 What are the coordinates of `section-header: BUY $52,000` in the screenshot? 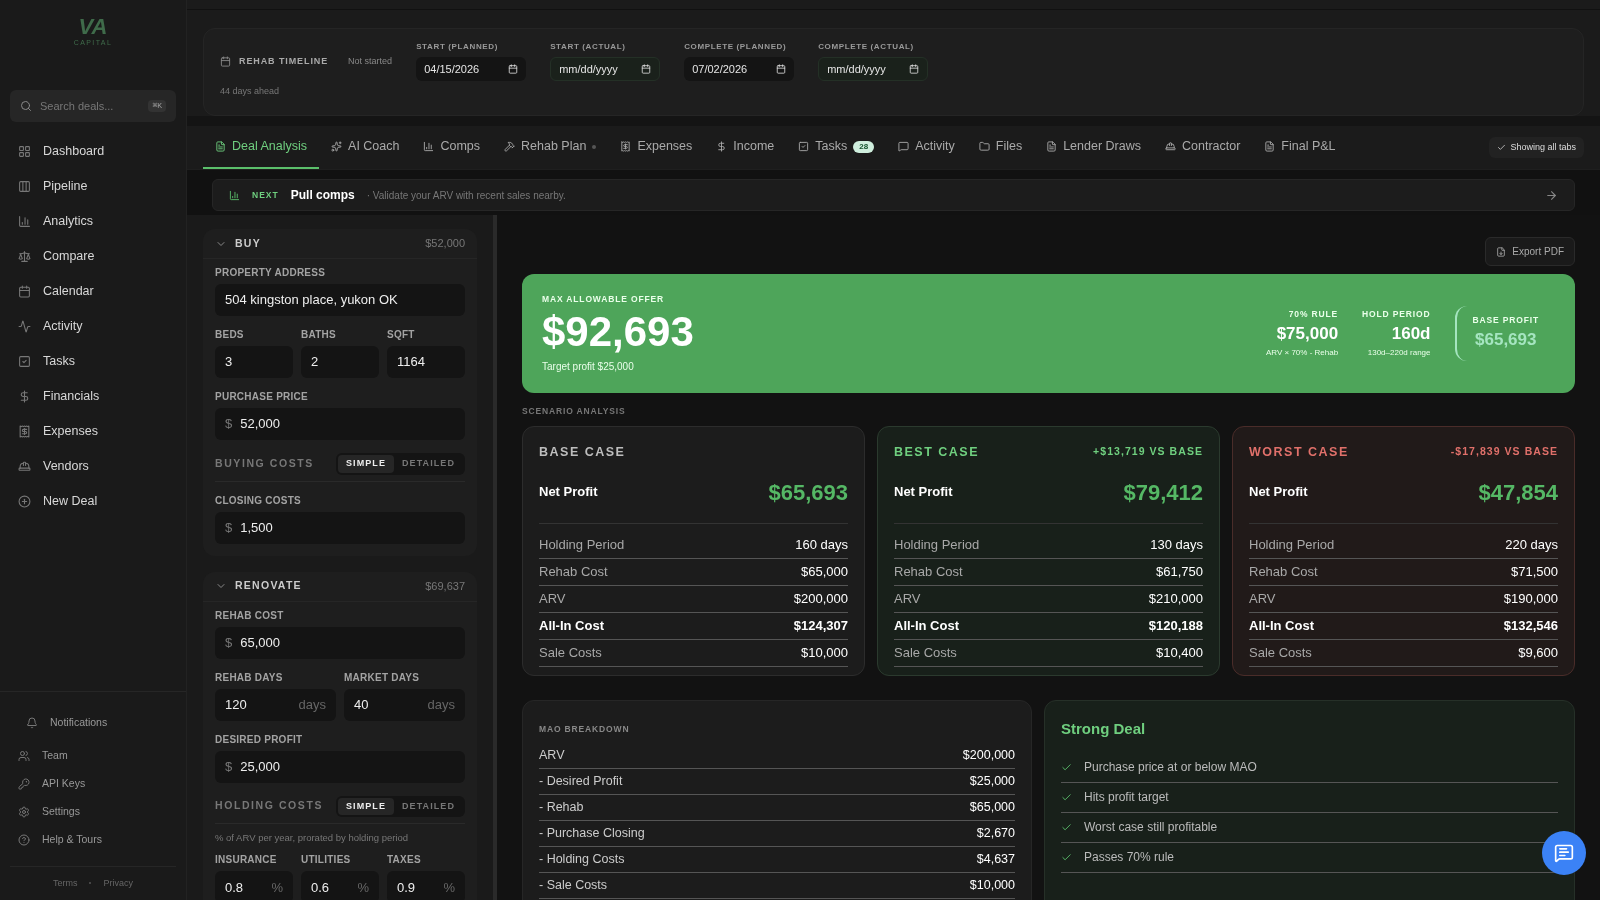 It's located at (340, 244).